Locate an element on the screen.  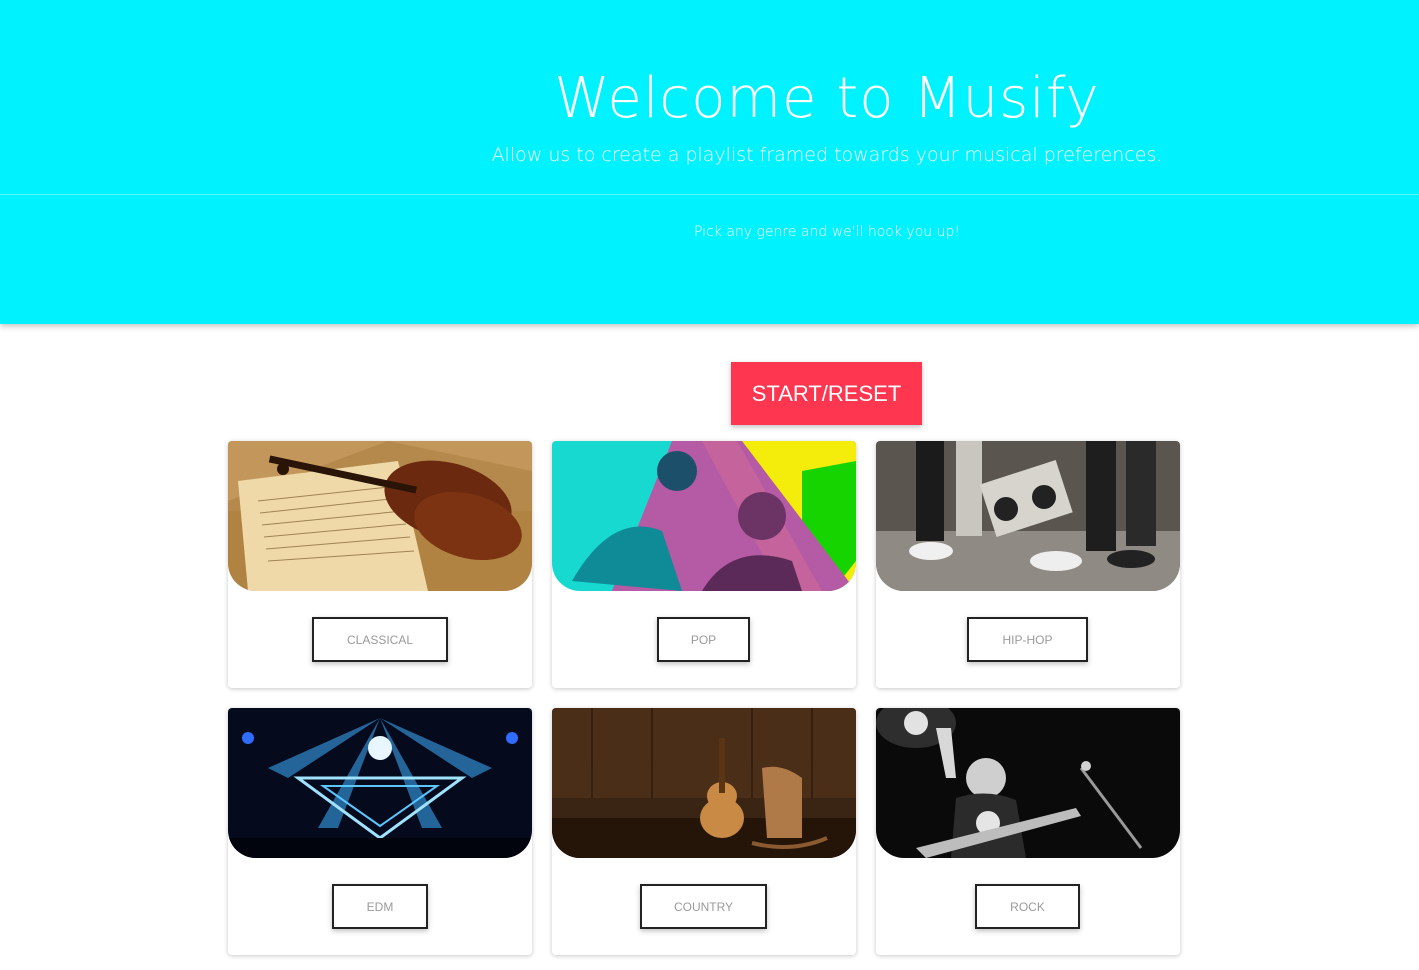
hero-hint: Pick any genre and we'll hook you up! is located at coordinates (827, 232).